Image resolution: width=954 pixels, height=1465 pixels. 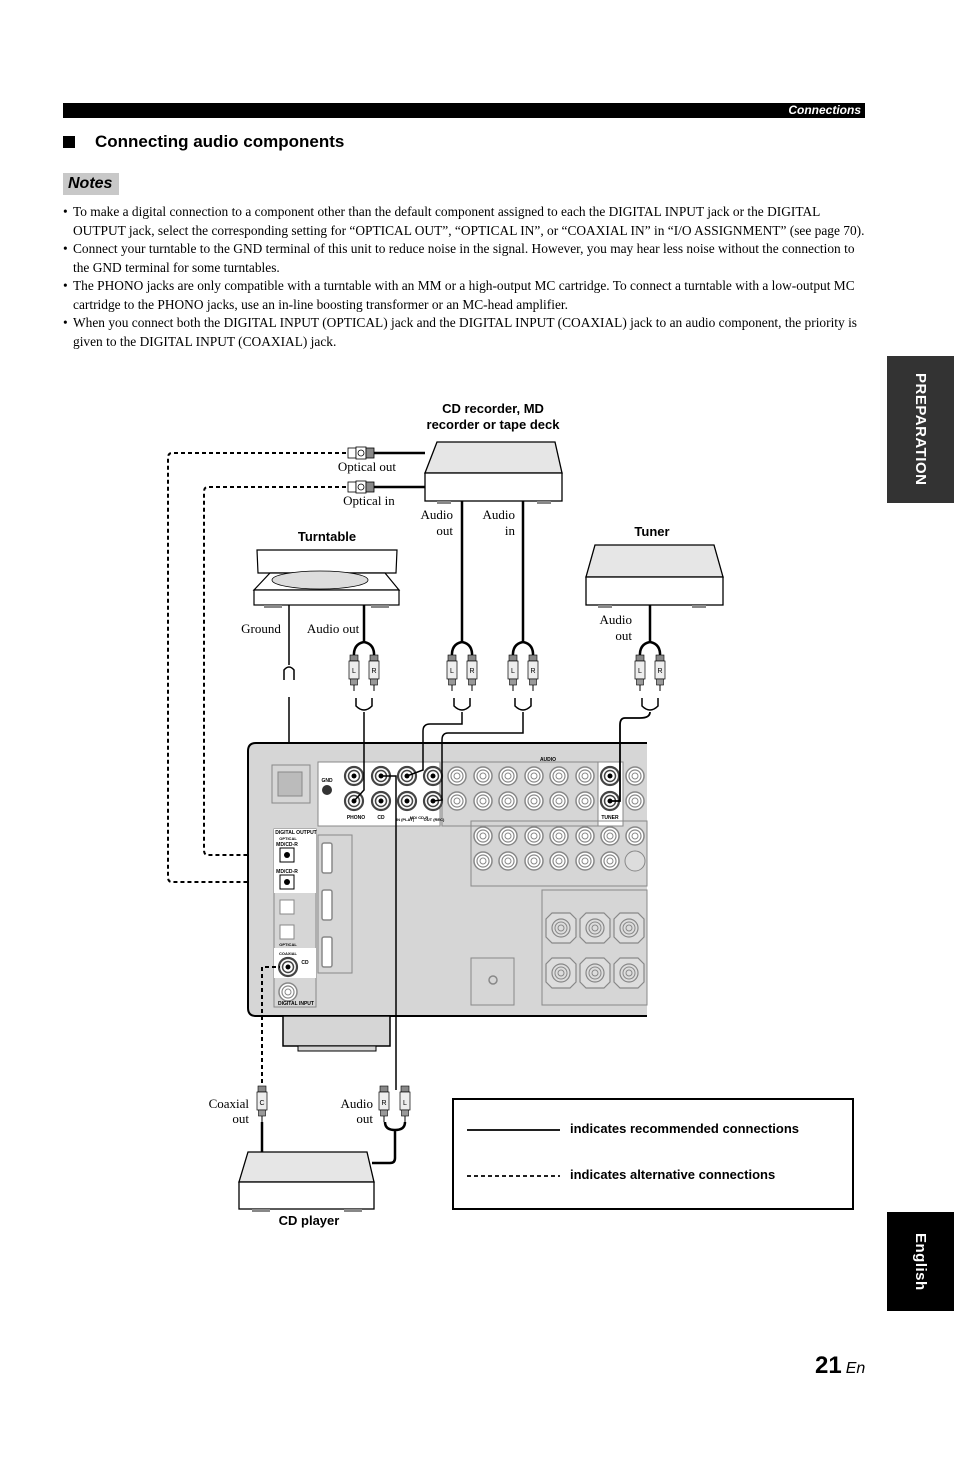 What do you see at coordinates (499, 514) in the screenshot?
I see `recorder-audio-in-label1: Audio` at bounding box center [499, 514].